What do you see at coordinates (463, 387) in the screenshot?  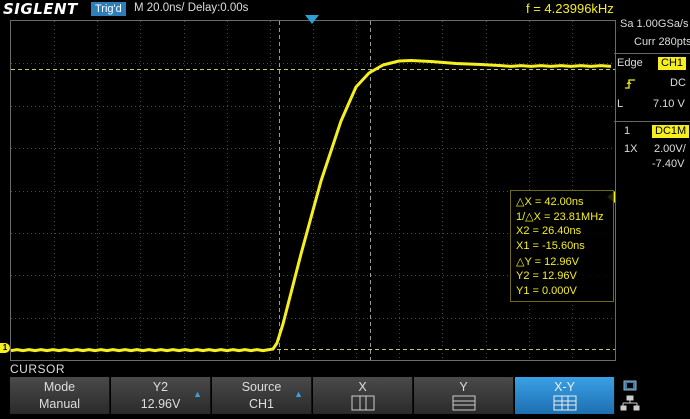 I see `y-cursor-label: Y` at bounding box center [463, 387].